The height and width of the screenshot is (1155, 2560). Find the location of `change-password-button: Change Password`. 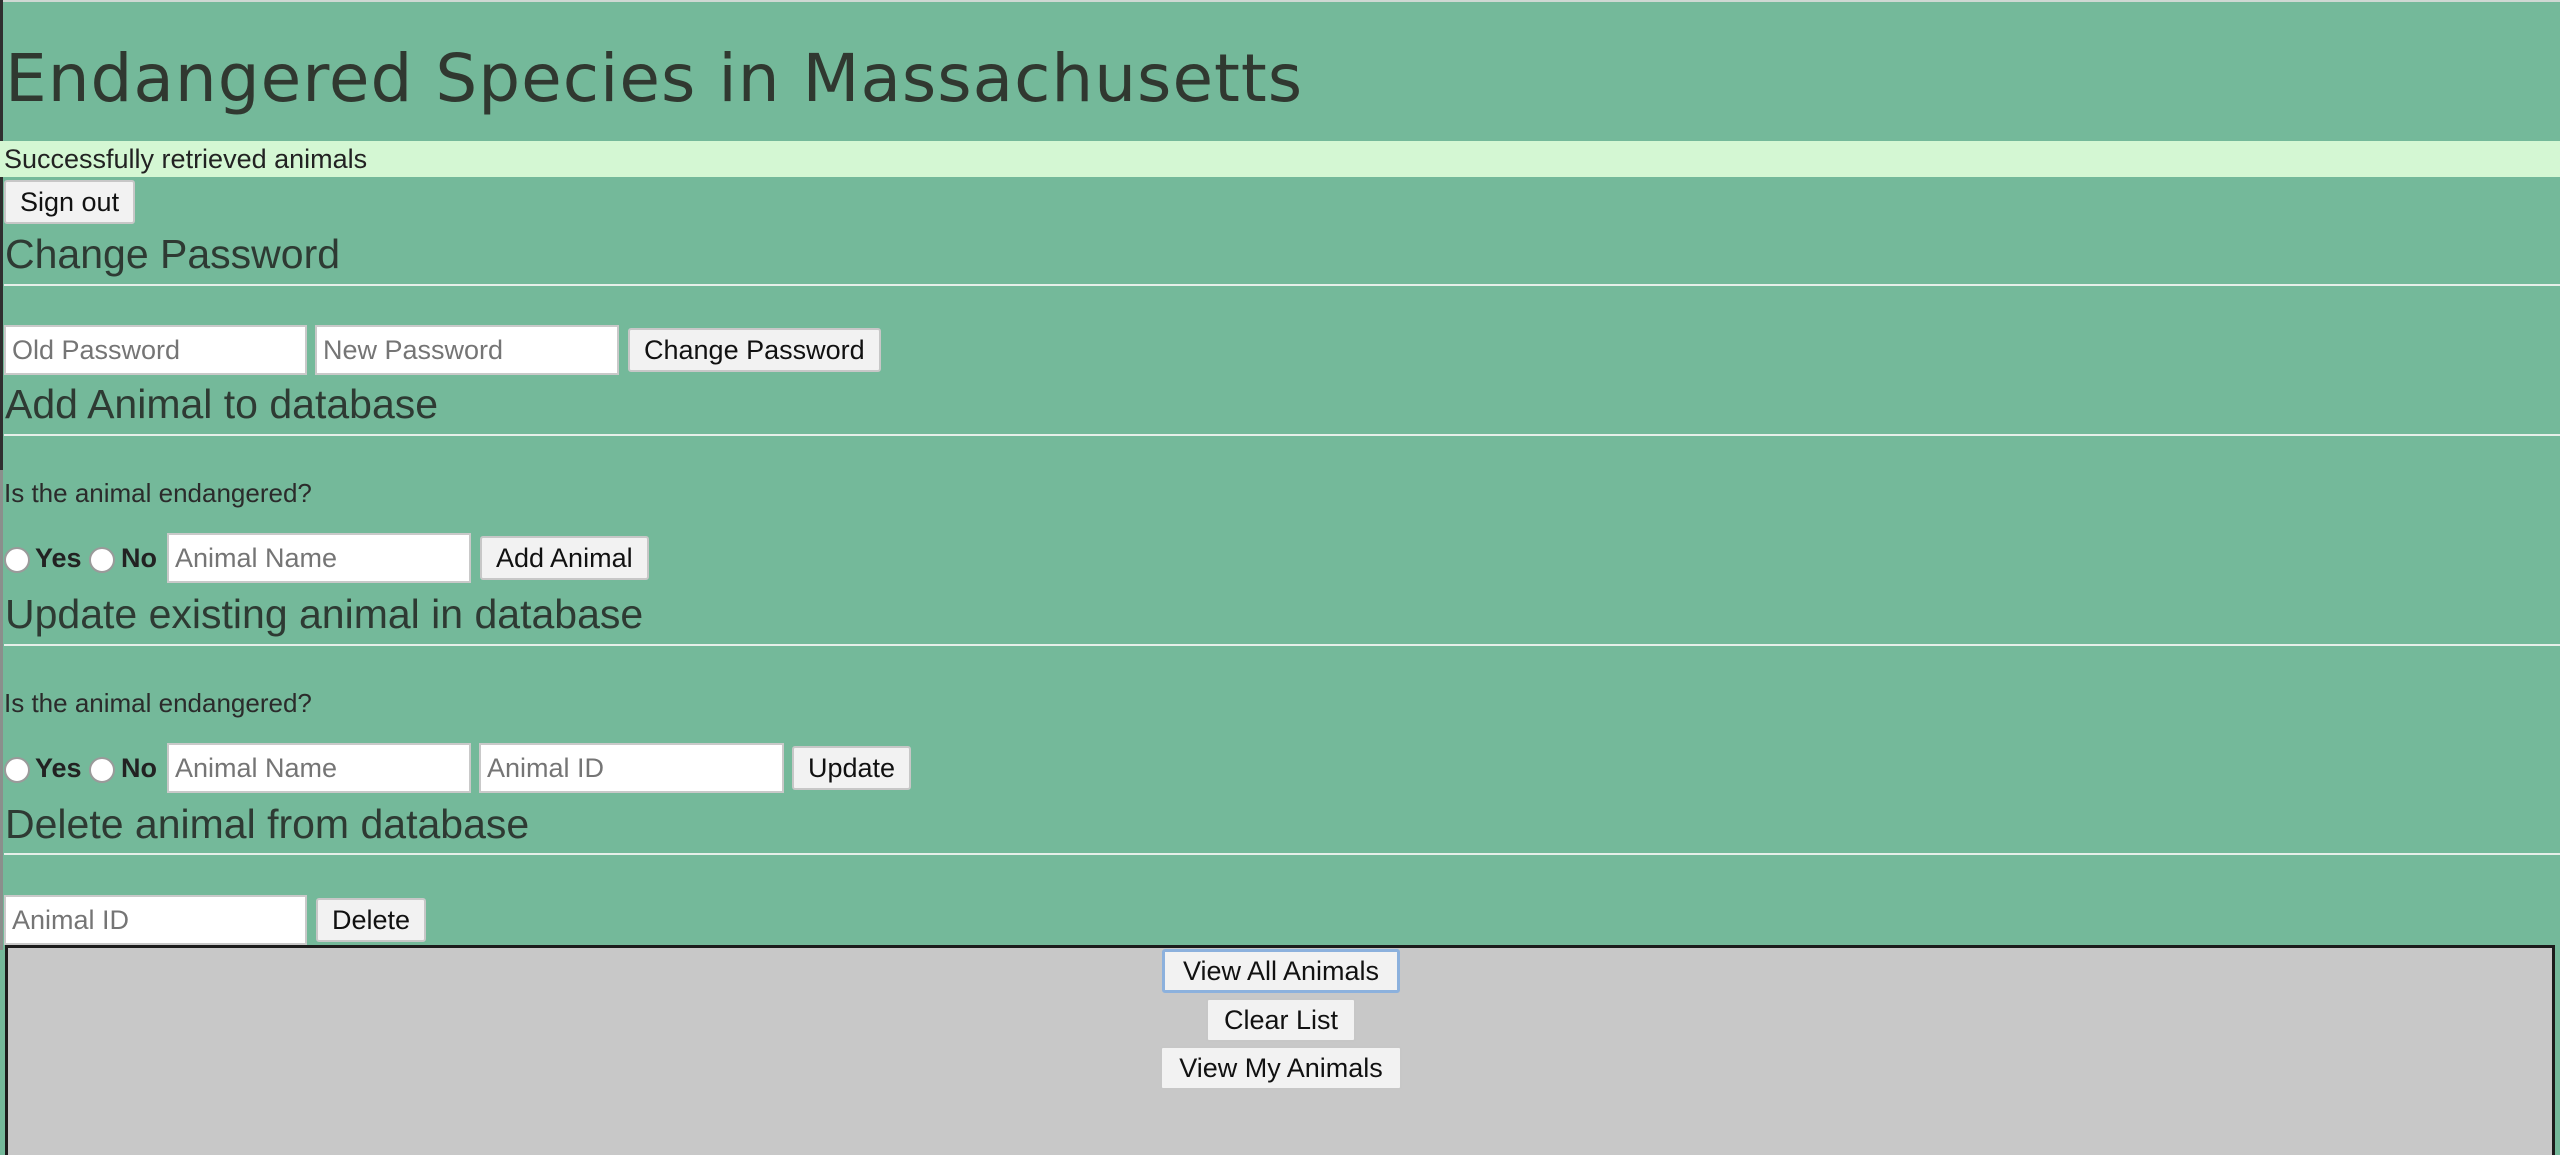

change-password-button: Change Password is located at coordinates (754, 350).